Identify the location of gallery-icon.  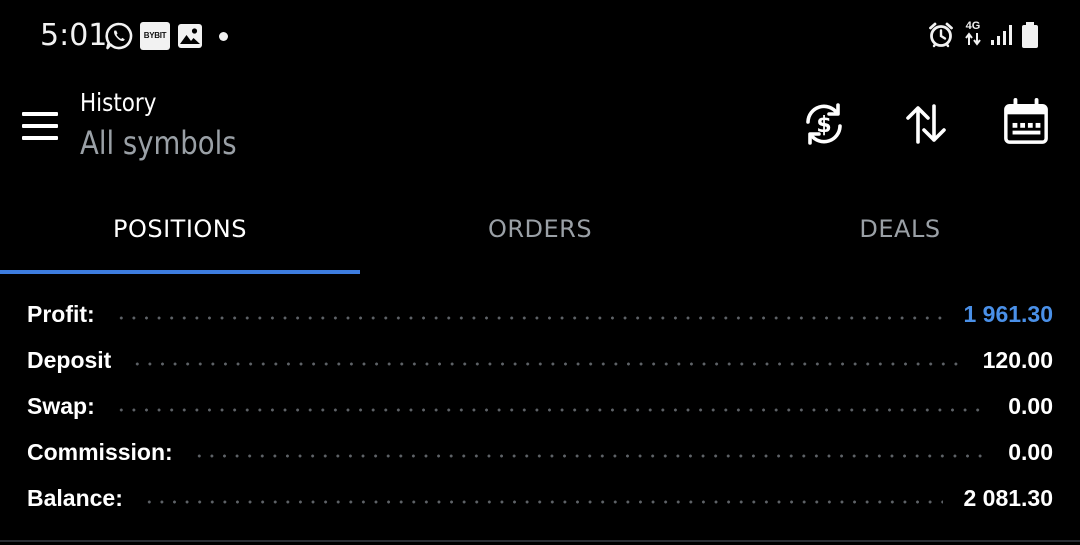
(190, 36).